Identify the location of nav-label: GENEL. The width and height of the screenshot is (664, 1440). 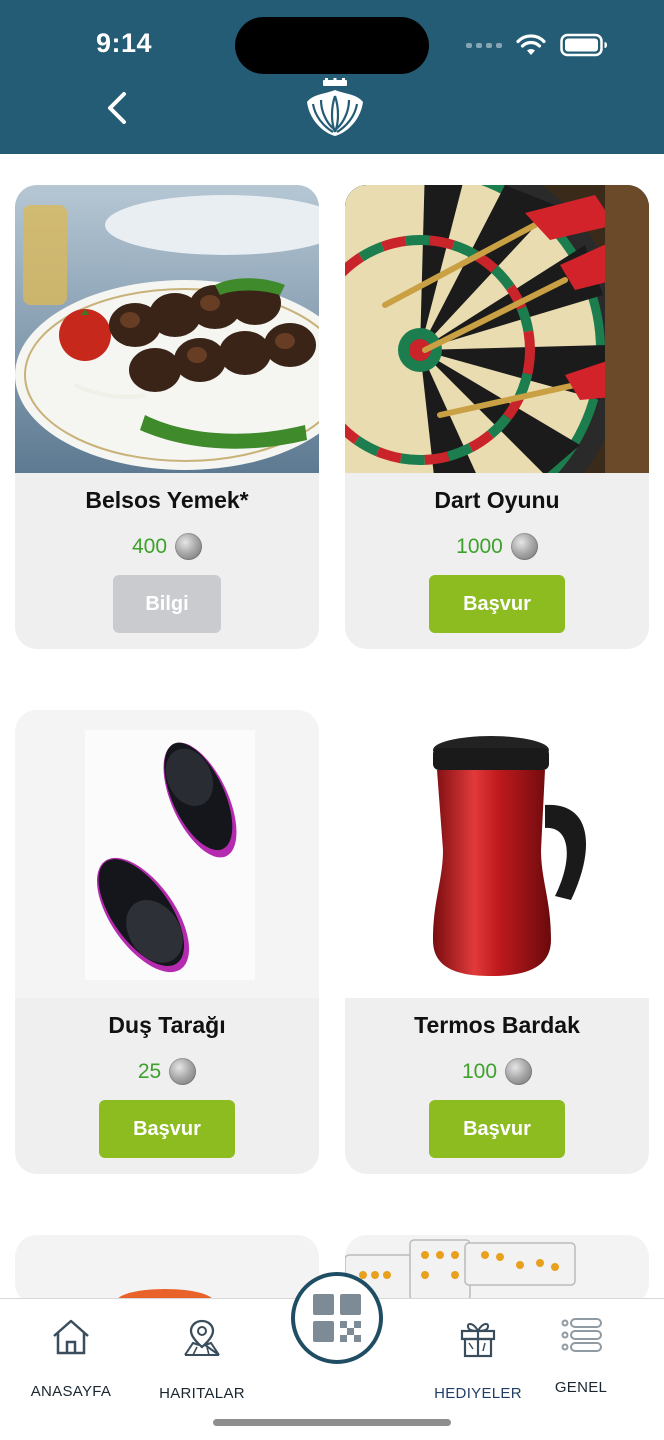
(581, 1387).